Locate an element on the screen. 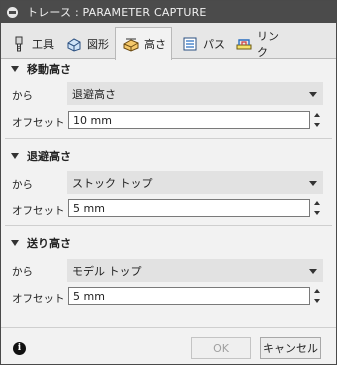  info-icon: i is located at coordinates (19, 348).